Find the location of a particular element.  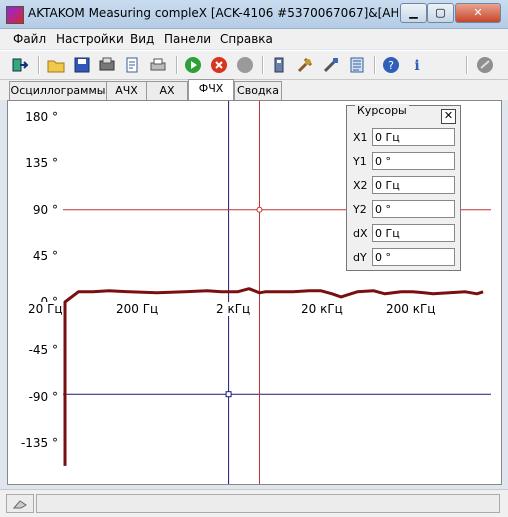

page-icon is located at coordinates (132, 65).